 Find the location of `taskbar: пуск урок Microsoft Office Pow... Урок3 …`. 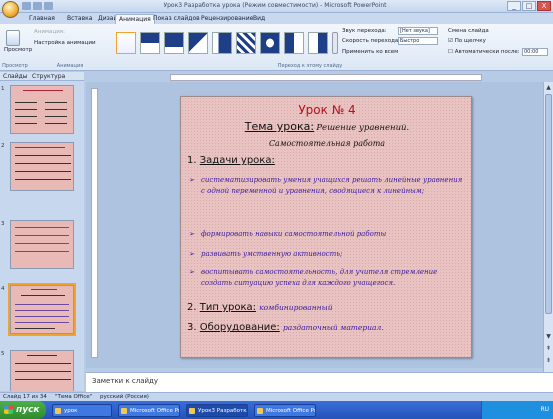

taskbar: пуск урок Microsoft Office Pow... Урок3 … is located at coordinates (276, 410).